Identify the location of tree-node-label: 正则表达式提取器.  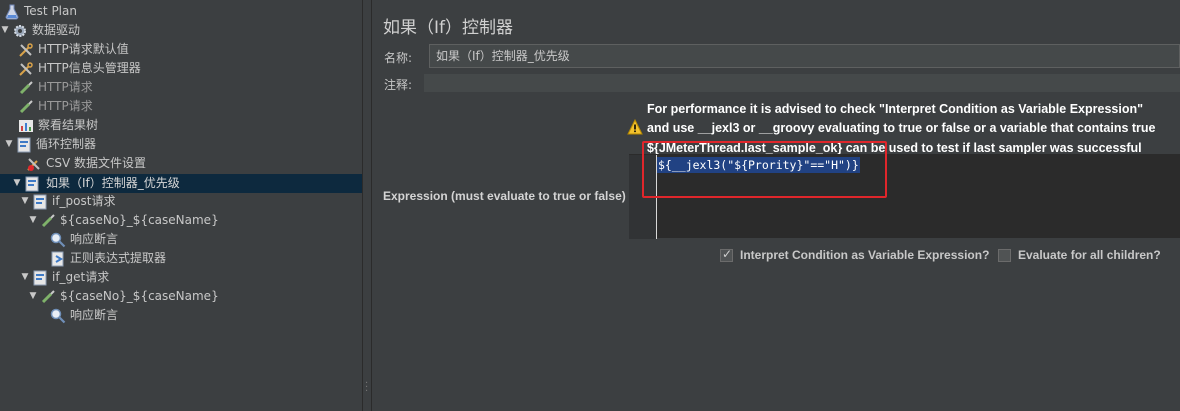
(118, 258).